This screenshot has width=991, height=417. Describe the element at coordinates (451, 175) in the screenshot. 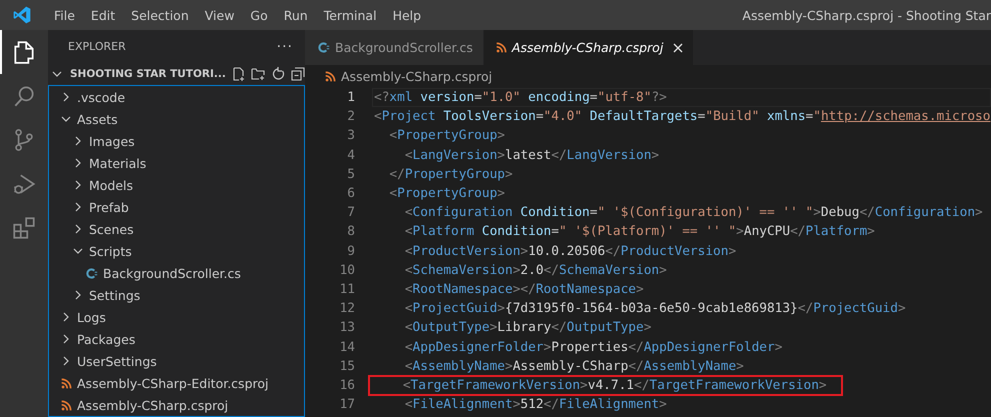

I see `code-line: </PropertyGroup>` at that location.